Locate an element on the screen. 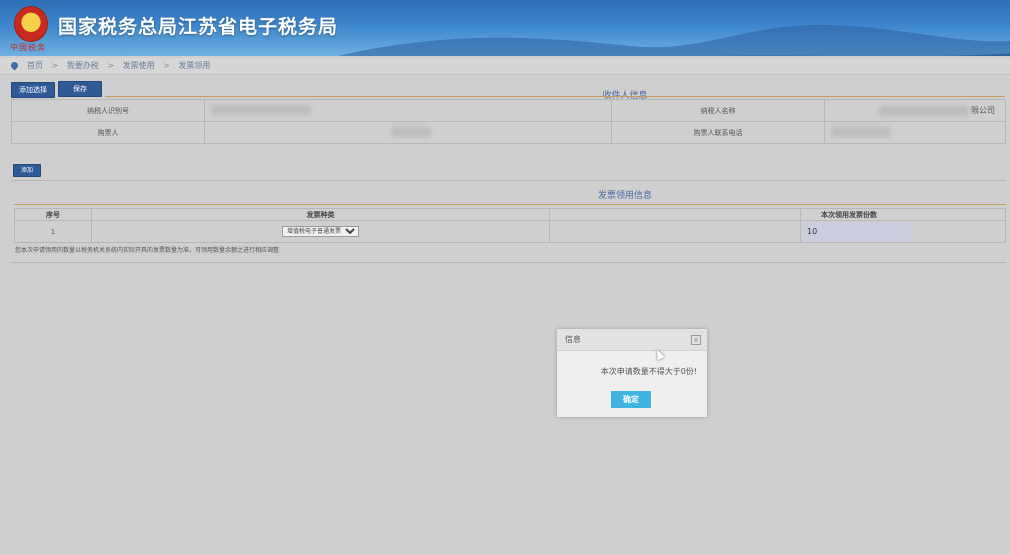 The width and height of the screenshot is (1010, 555). row-count-cell: 10 is located at coordinates (903, 231).